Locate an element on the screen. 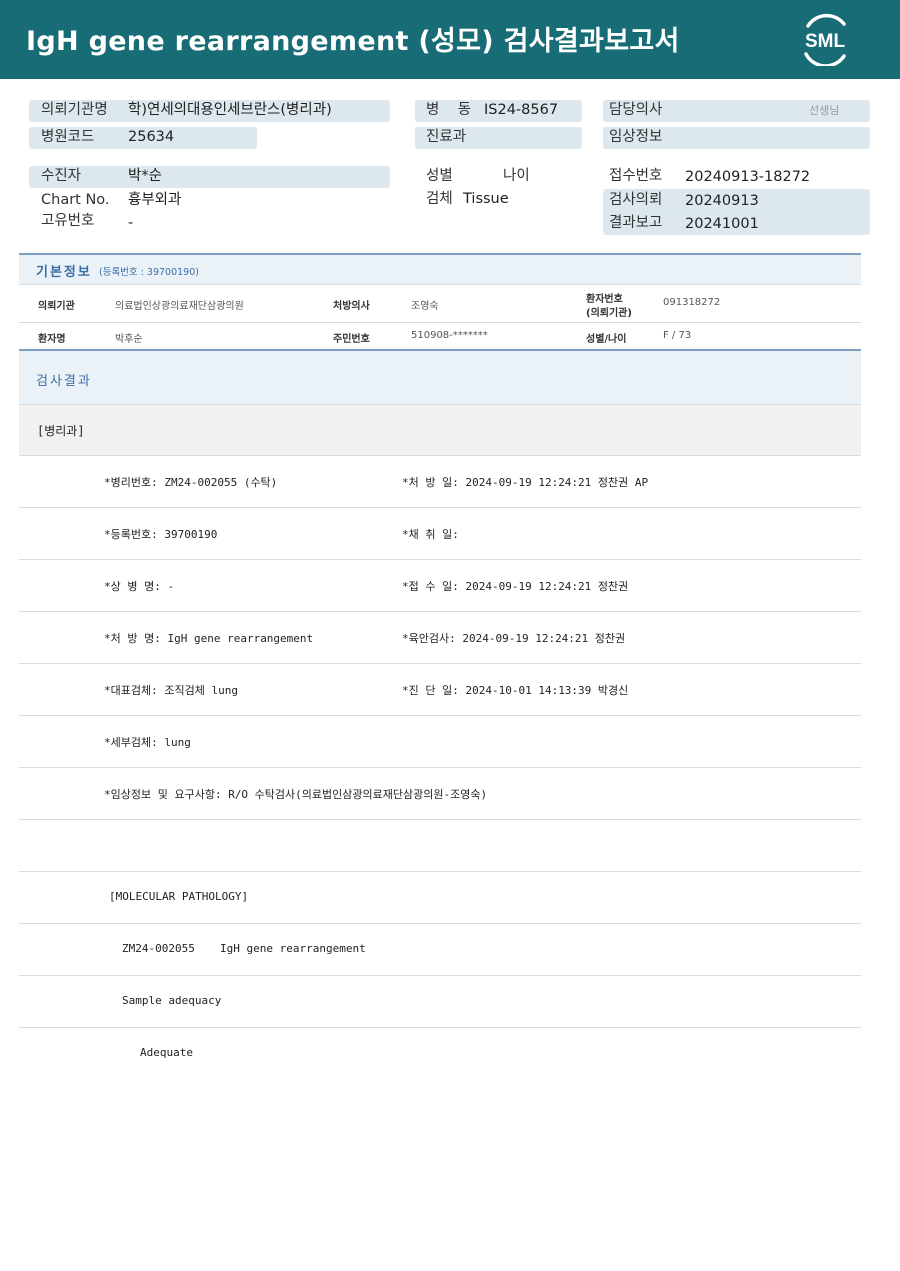  basic-info-subtitle: (등록번호 : 39700190) is located at coordinates (149, 272).